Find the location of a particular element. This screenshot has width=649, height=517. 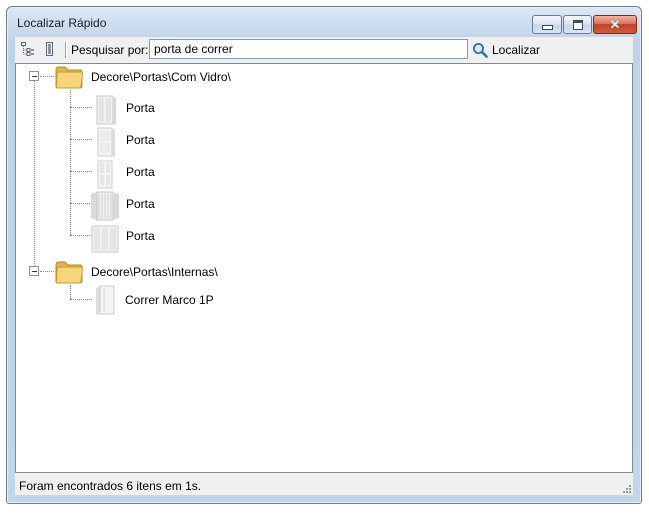

search-input is located at coordinates (308, 49).